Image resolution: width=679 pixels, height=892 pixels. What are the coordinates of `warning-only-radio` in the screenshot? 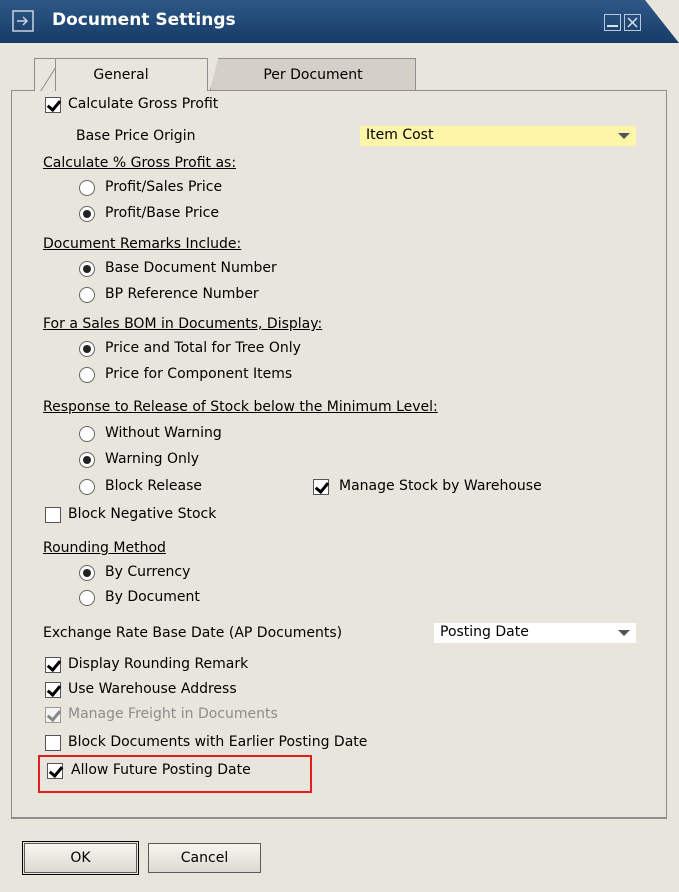 It's located at (87, 460).